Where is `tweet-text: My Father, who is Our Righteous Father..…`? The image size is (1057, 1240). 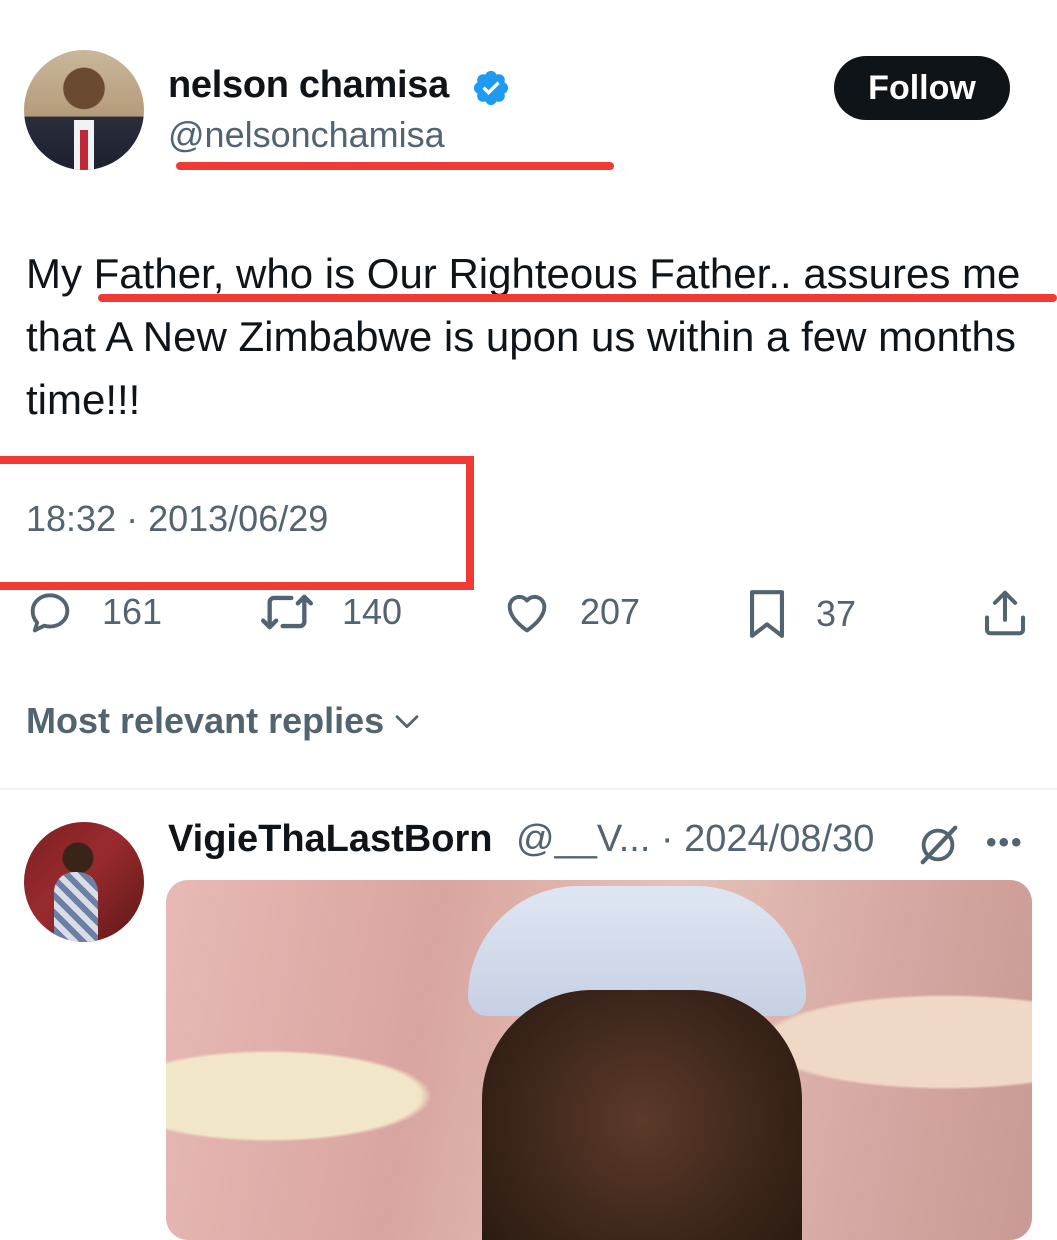
tweet-text: My Father, who is Our Righteous Father..… is located at coordinates (523, 336).